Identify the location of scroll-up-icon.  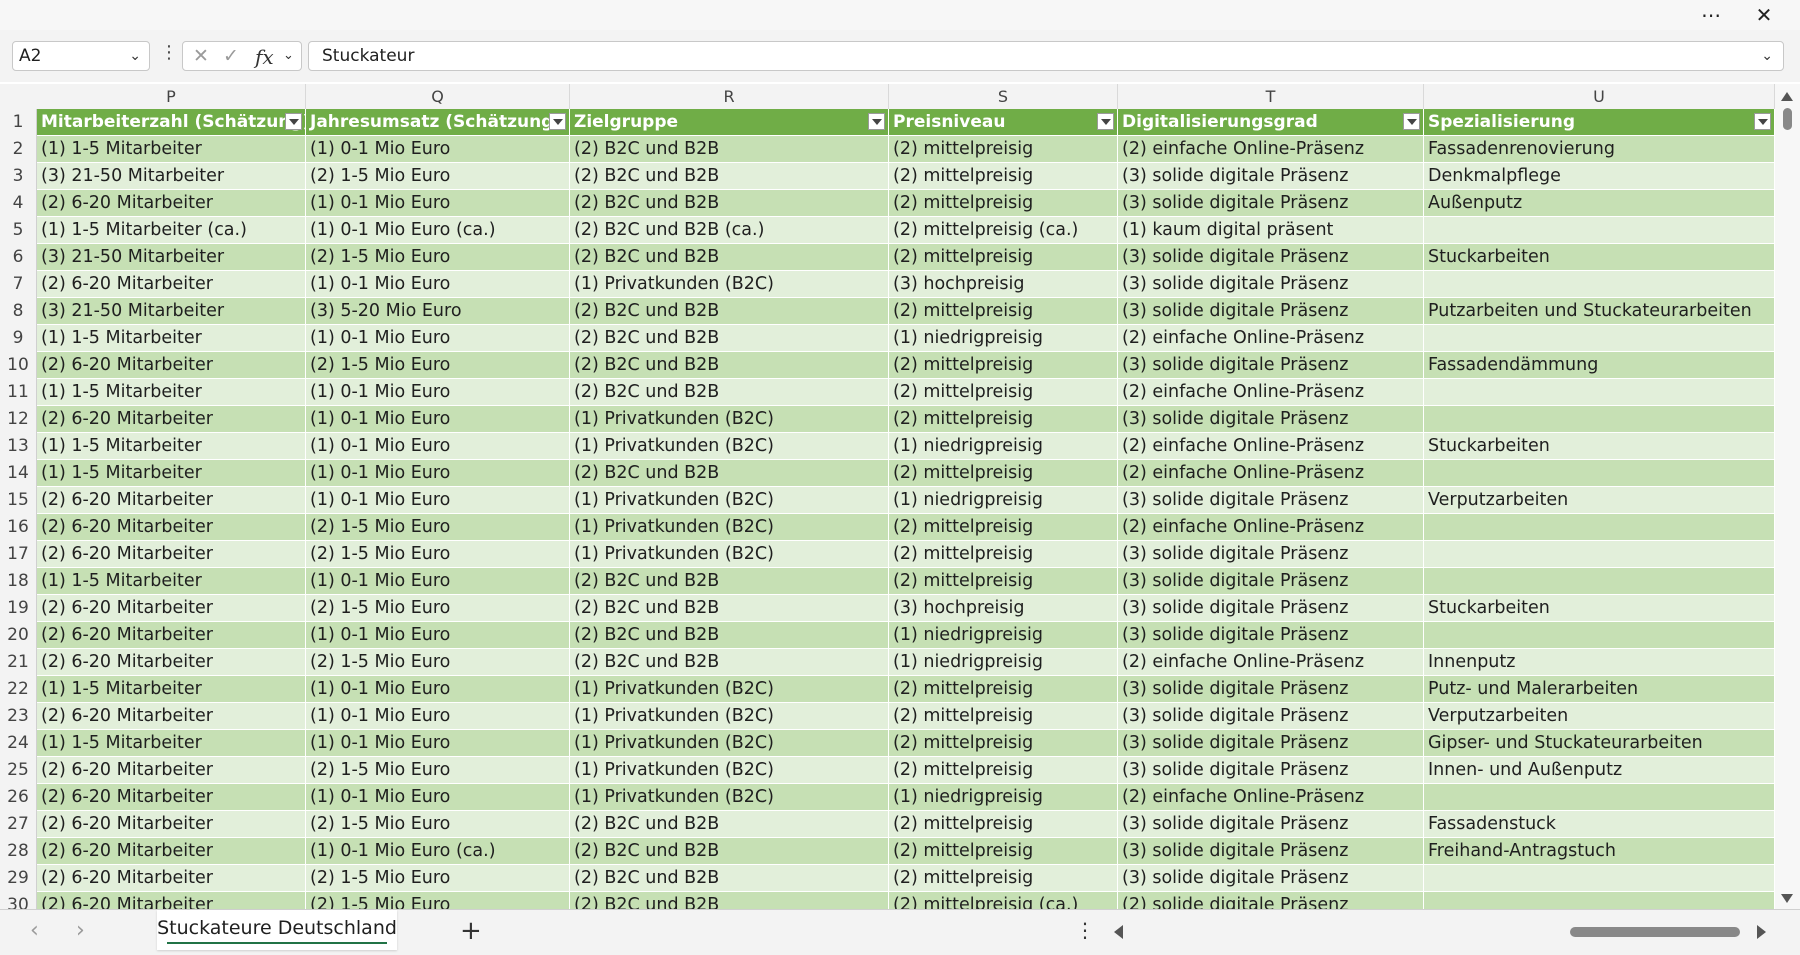
(1787, 96).